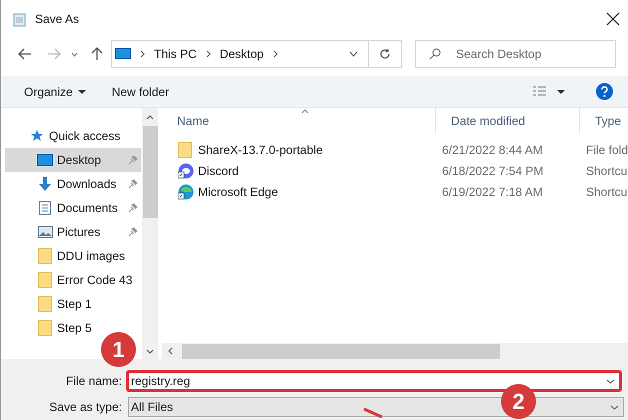 This screenshot has height=420, width=628. I want to click on address-bar: This PC Desktop, so click(256, 54).